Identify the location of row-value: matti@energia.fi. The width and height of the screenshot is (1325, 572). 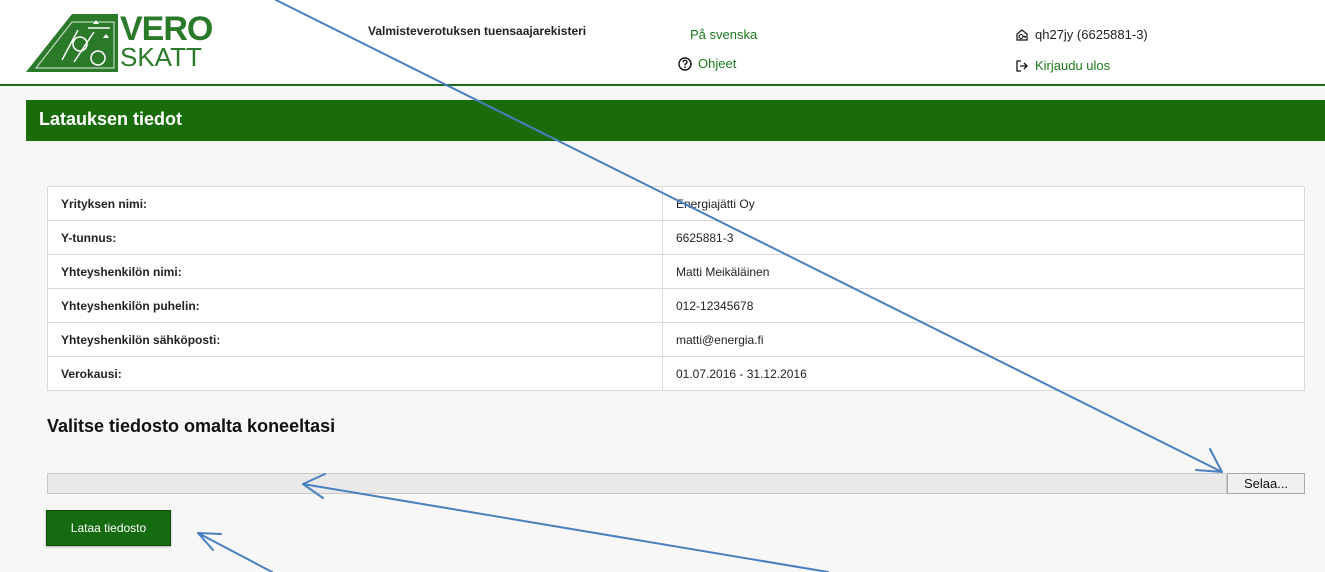
(983, 339).